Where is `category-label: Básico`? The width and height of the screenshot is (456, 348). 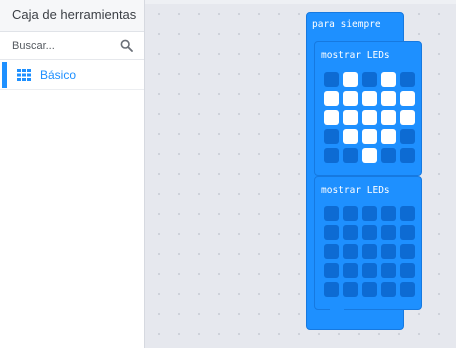 category-label: Básico is located at coordinates (58, 75).